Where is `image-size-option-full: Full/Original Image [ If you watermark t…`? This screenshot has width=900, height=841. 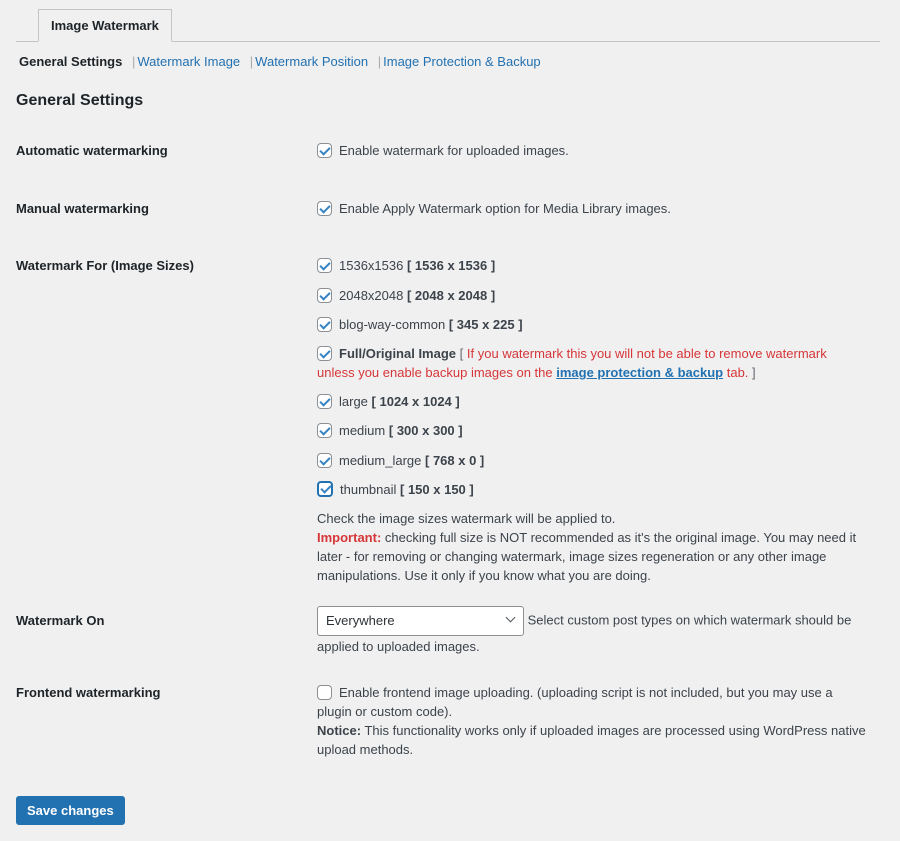 image-size-option-full: Full/Original Image [ If you watermark t… is located at coordinates (592, 368).